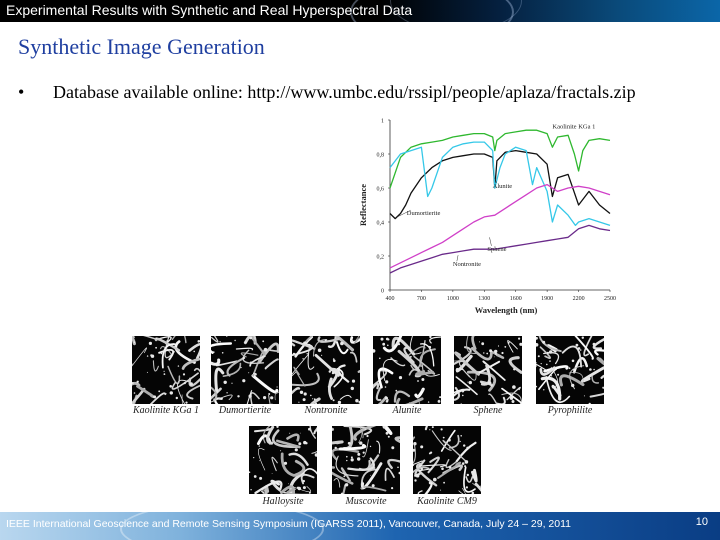  I want to click on y-tick-label: 1, so click(382, 122).